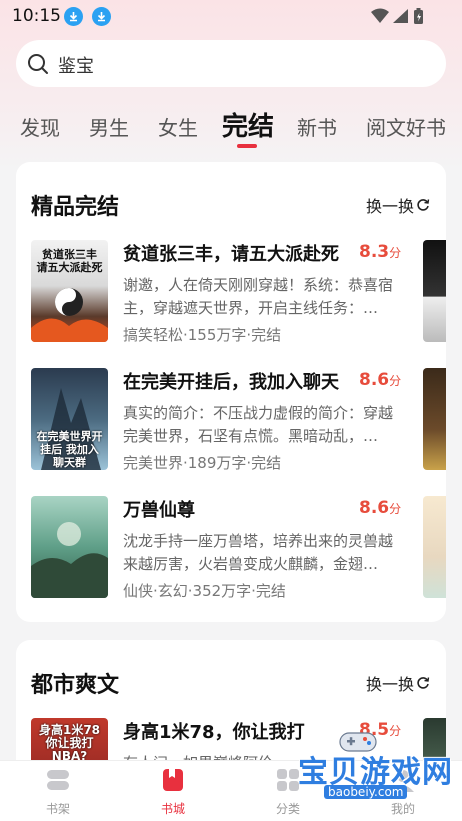 This screenshot has height=821, width=462. What do you see at coordinates (69, 449) in the screenshot?
I see `cover-title: 在完美世界开挂后 我加入聊天群` at bounding box center [69, 449].